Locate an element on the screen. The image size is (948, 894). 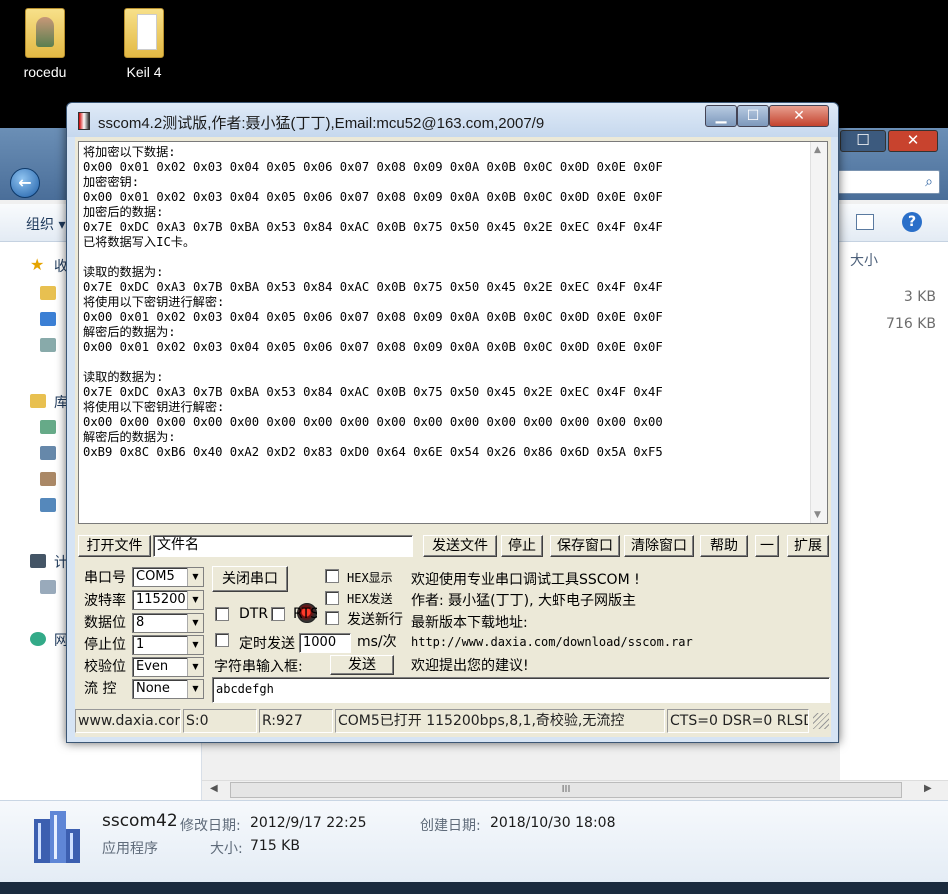
databits-select: 8 ▼ is located at coordinates (168, 623).